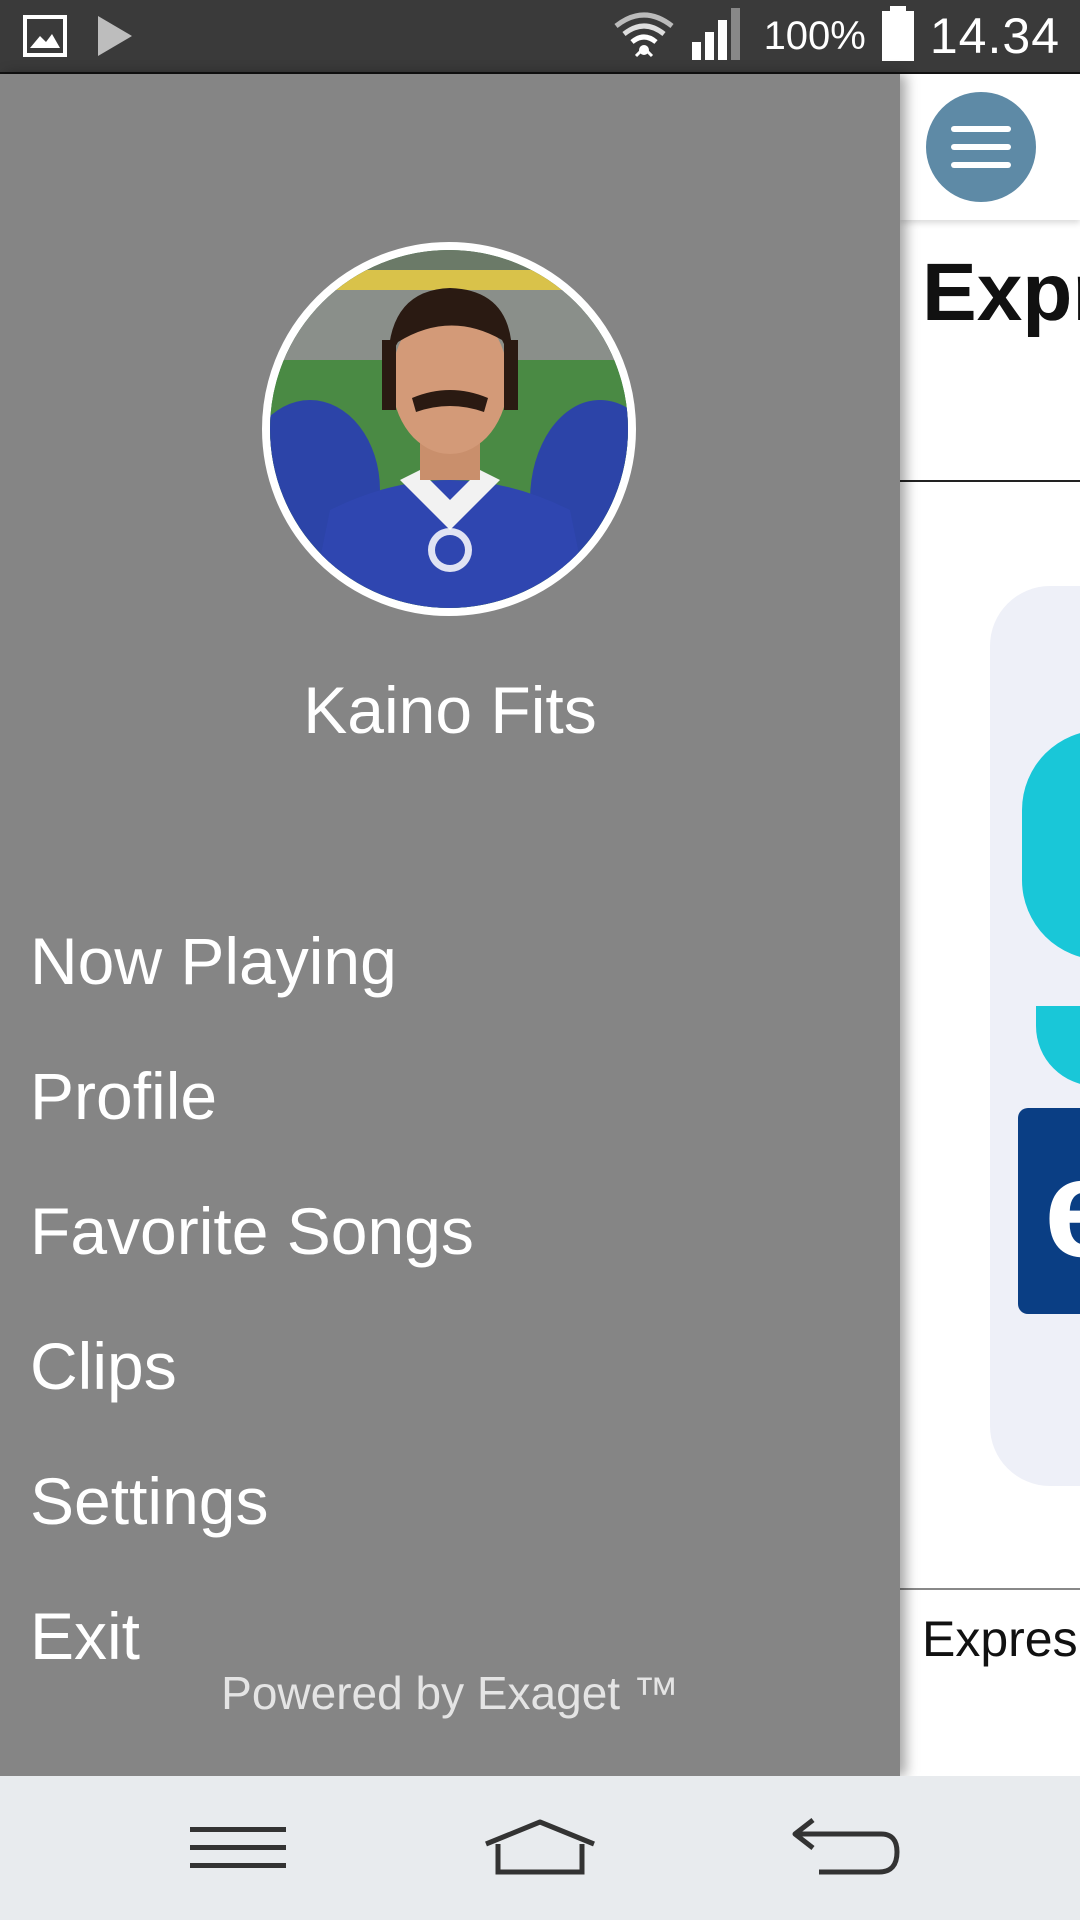 This screenshot has height=1920, width=1080. I want to click on battery-icon, so click(898, 36).